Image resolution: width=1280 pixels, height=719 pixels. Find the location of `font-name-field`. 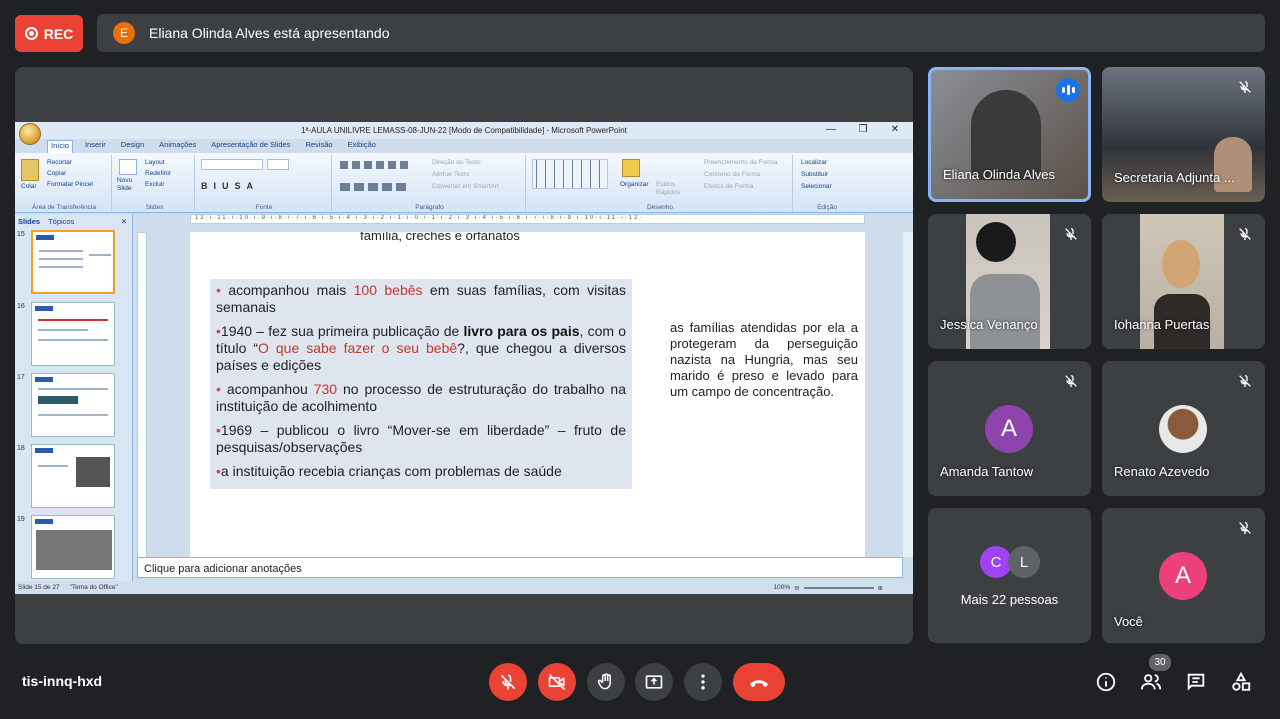

font-name-field is located at coordinates (232, 164).